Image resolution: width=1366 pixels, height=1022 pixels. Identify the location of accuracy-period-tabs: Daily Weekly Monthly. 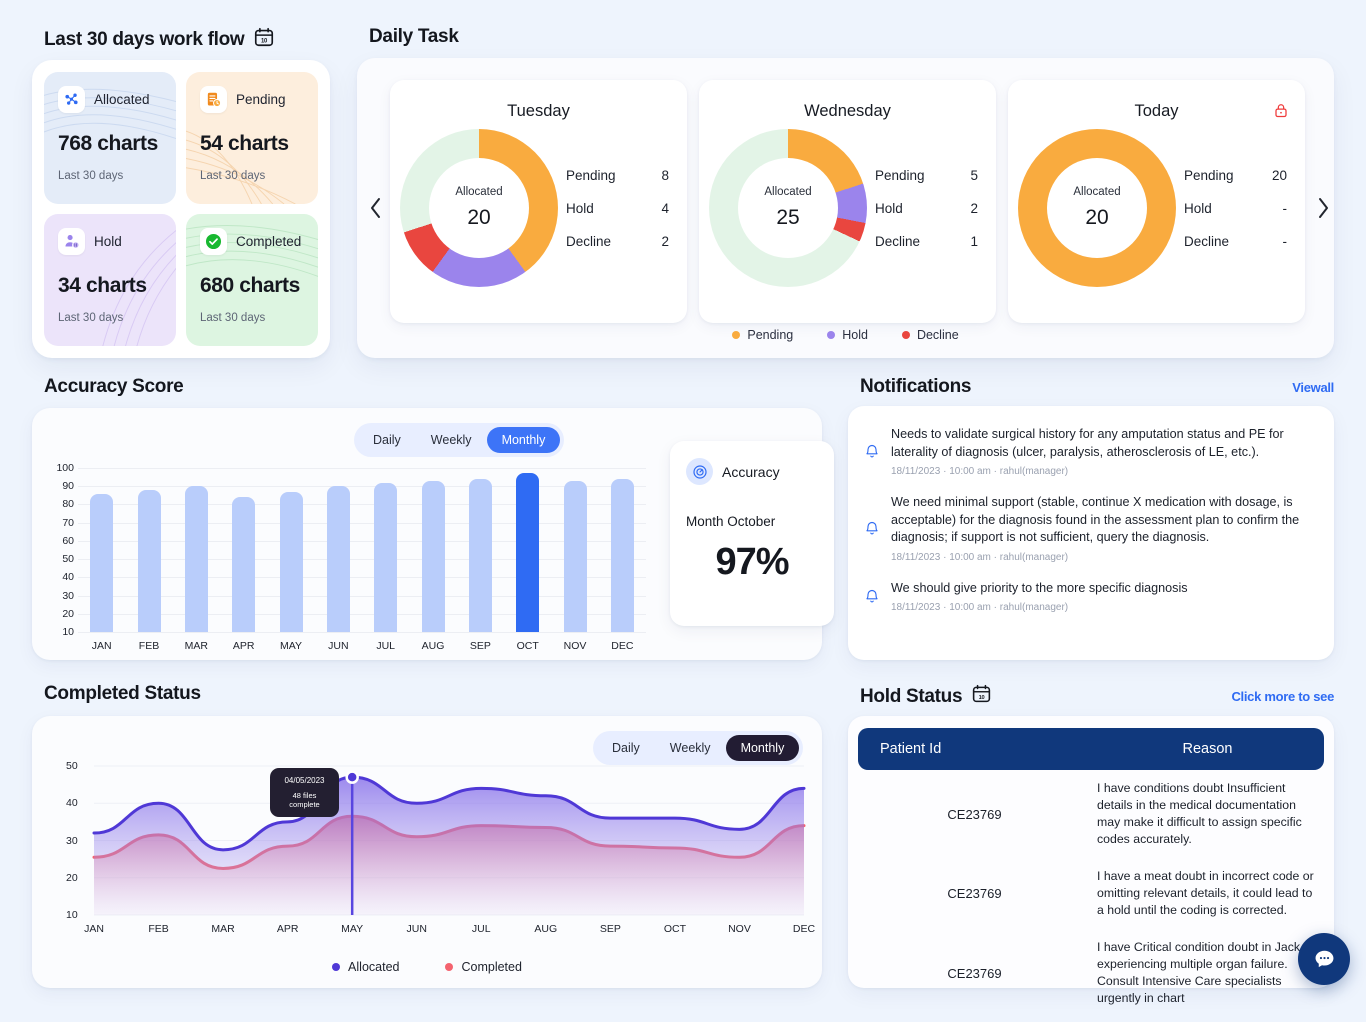
(459, 440).